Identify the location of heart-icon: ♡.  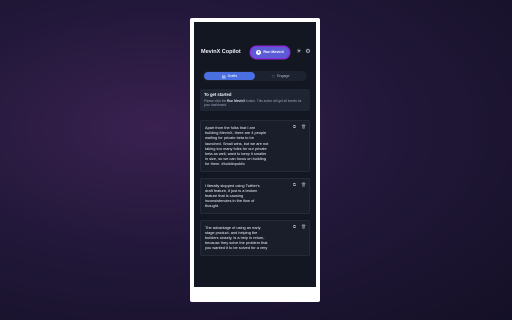
(273, 76).